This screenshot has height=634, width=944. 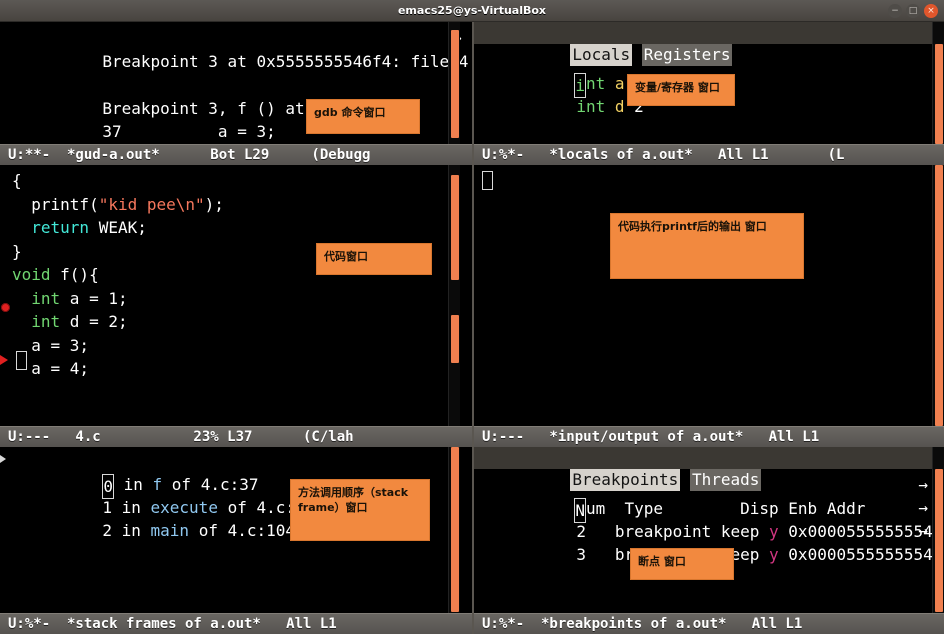 I want to click on source-token: WEAK;, so click(x=118, y=227).